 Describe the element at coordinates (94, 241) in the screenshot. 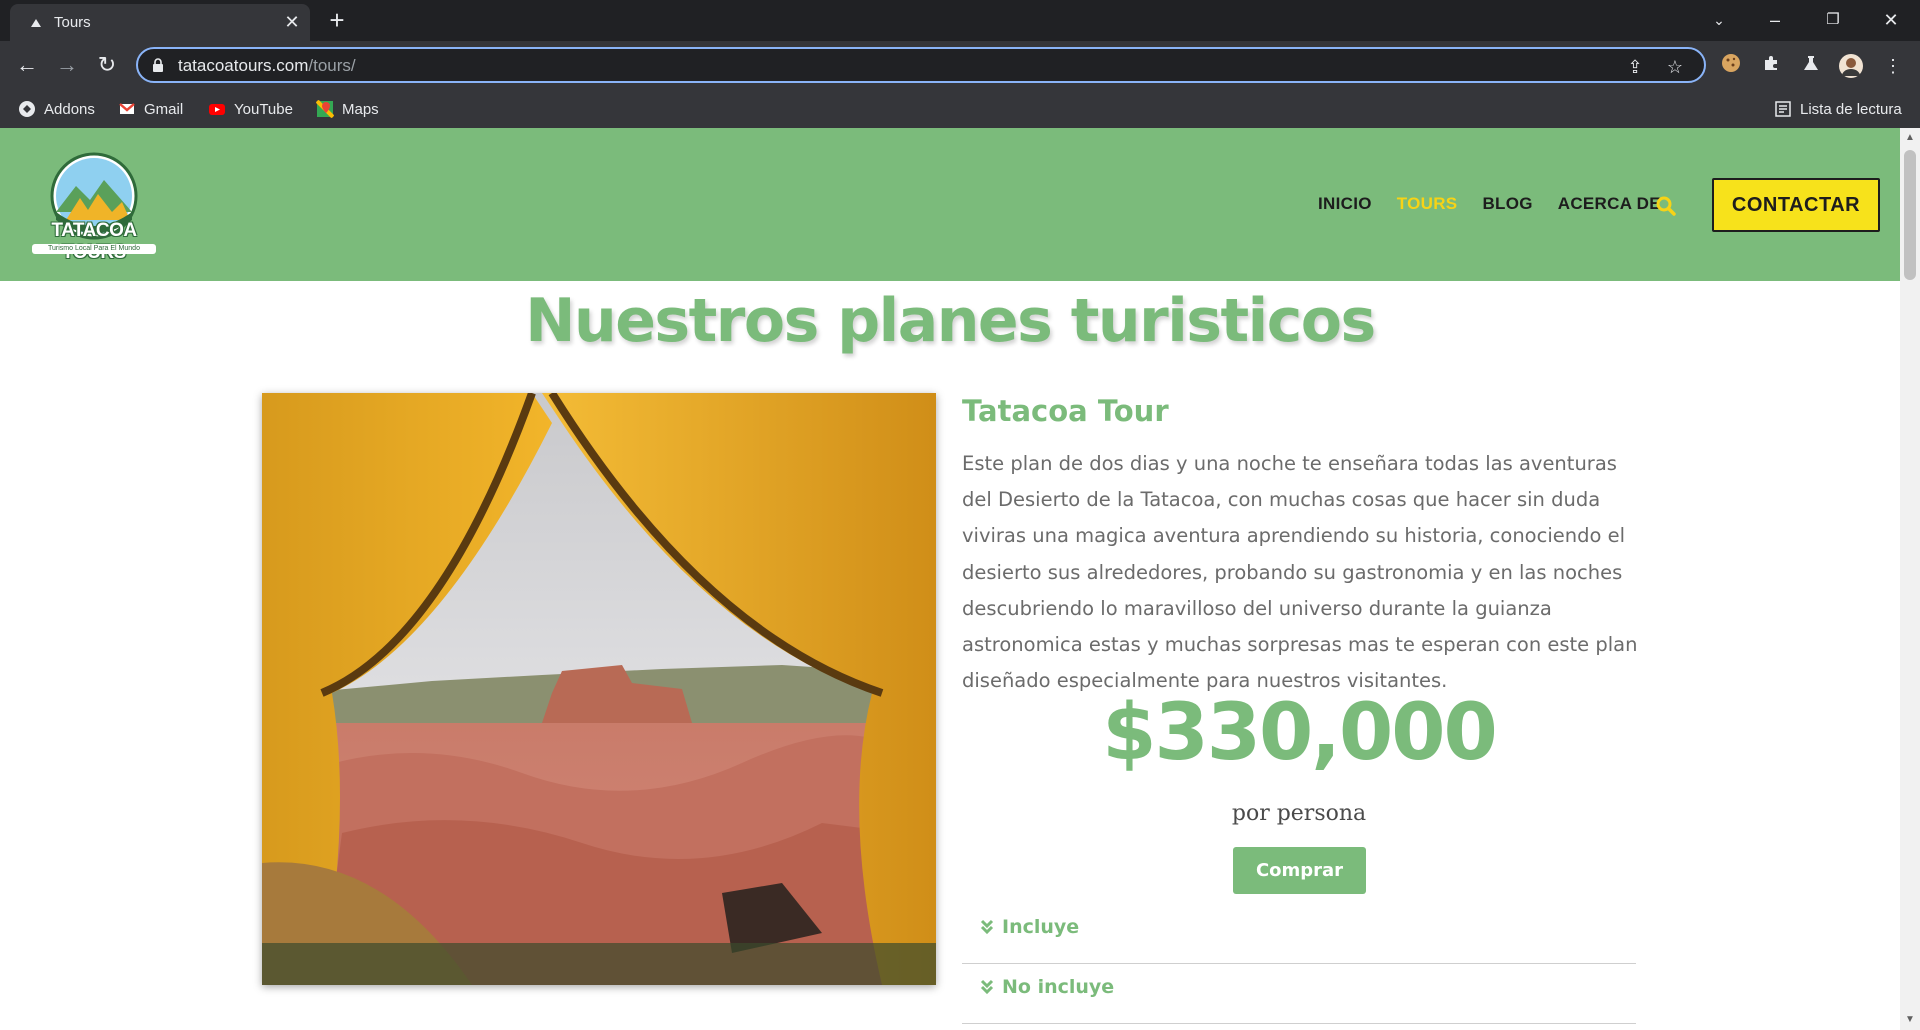

I see `logo-text: TATACOA TOURS` at that location.